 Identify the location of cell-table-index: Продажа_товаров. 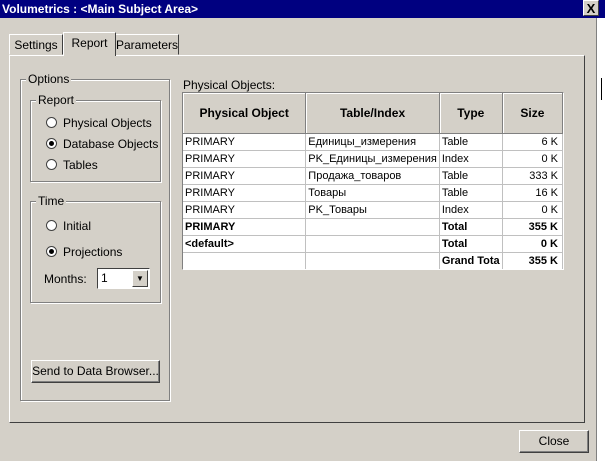
(372, 176).